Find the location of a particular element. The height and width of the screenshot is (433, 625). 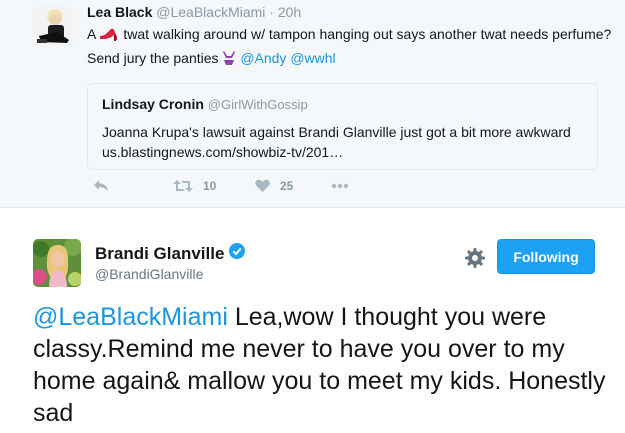

more-button is located at coordinates (340, 186).